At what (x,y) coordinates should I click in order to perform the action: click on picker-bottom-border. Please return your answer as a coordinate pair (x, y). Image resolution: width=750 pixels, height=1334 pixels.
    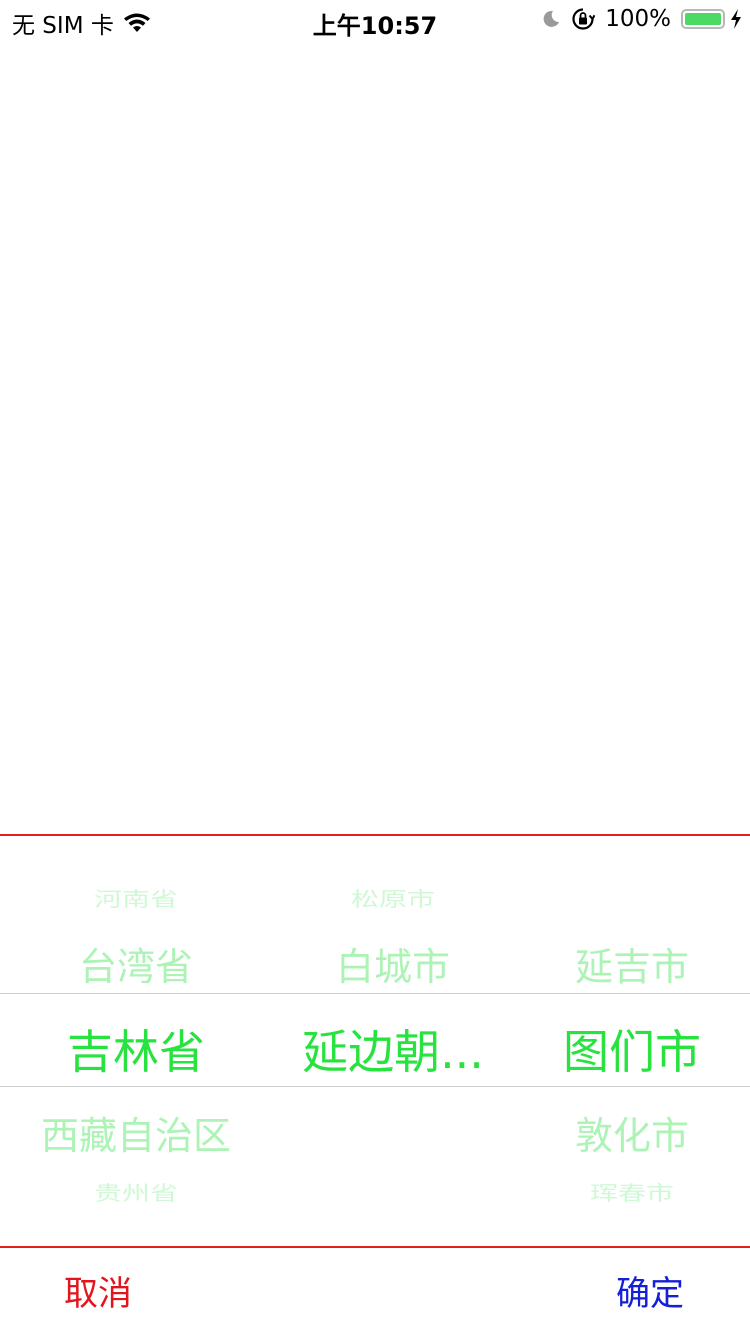
    Looking at the image, I should click on (375, 1247).